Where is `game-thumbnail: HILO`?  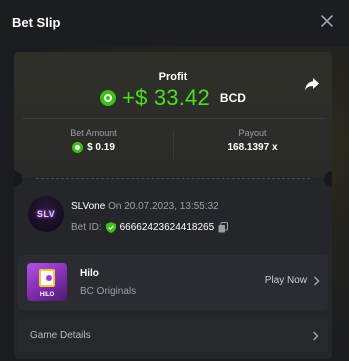 game-thumbnail: HILO is located at coordinates (47, 282).